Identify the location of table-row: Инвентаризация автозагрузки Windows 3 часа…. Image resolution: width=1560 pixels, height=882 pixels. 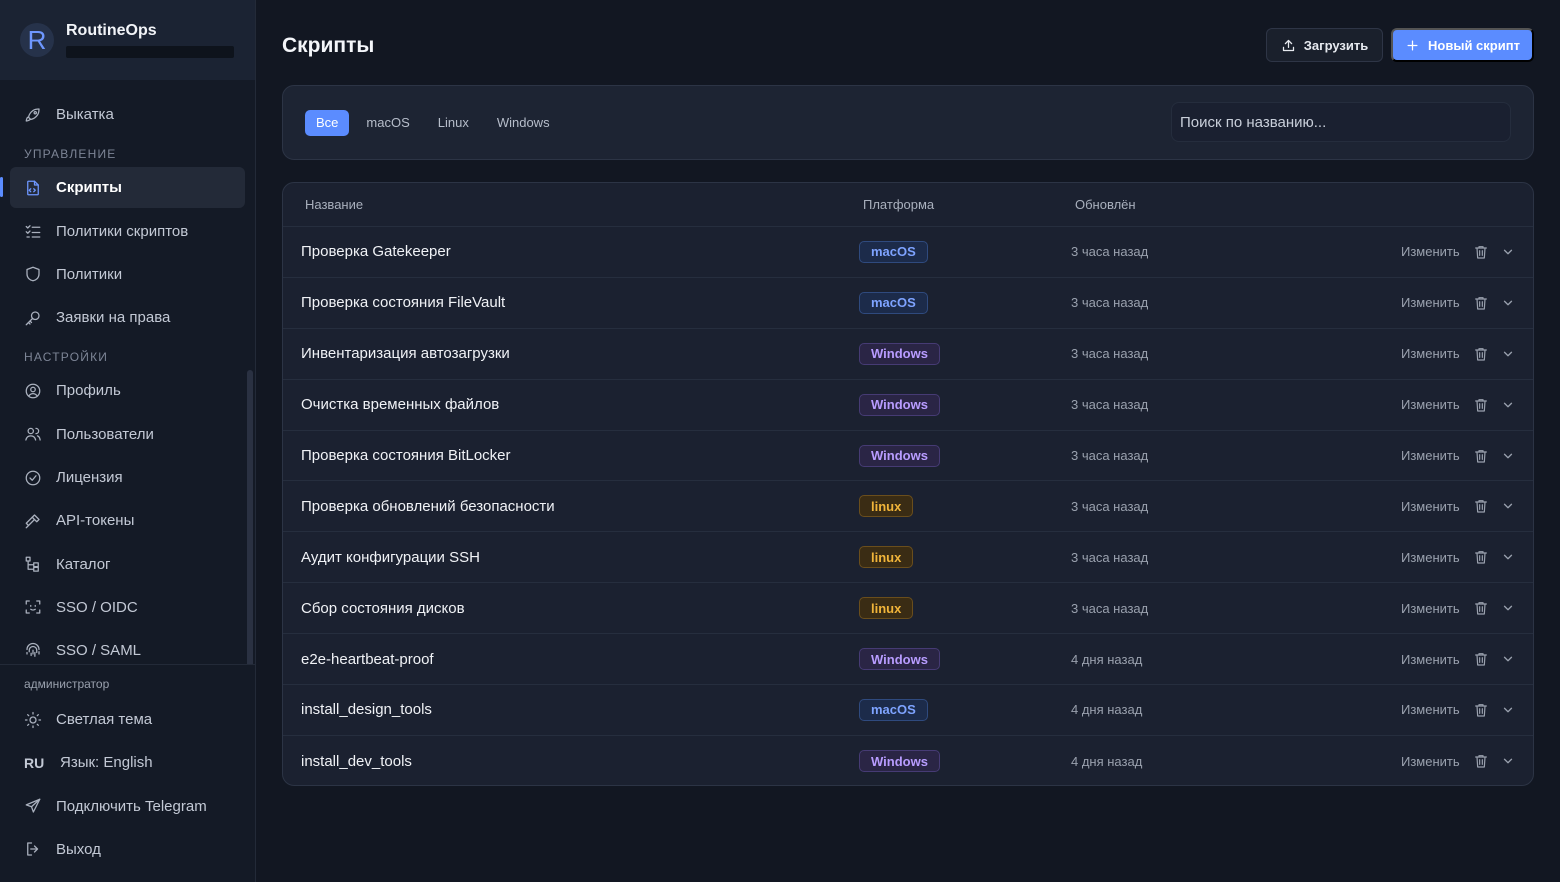
(908, 354).